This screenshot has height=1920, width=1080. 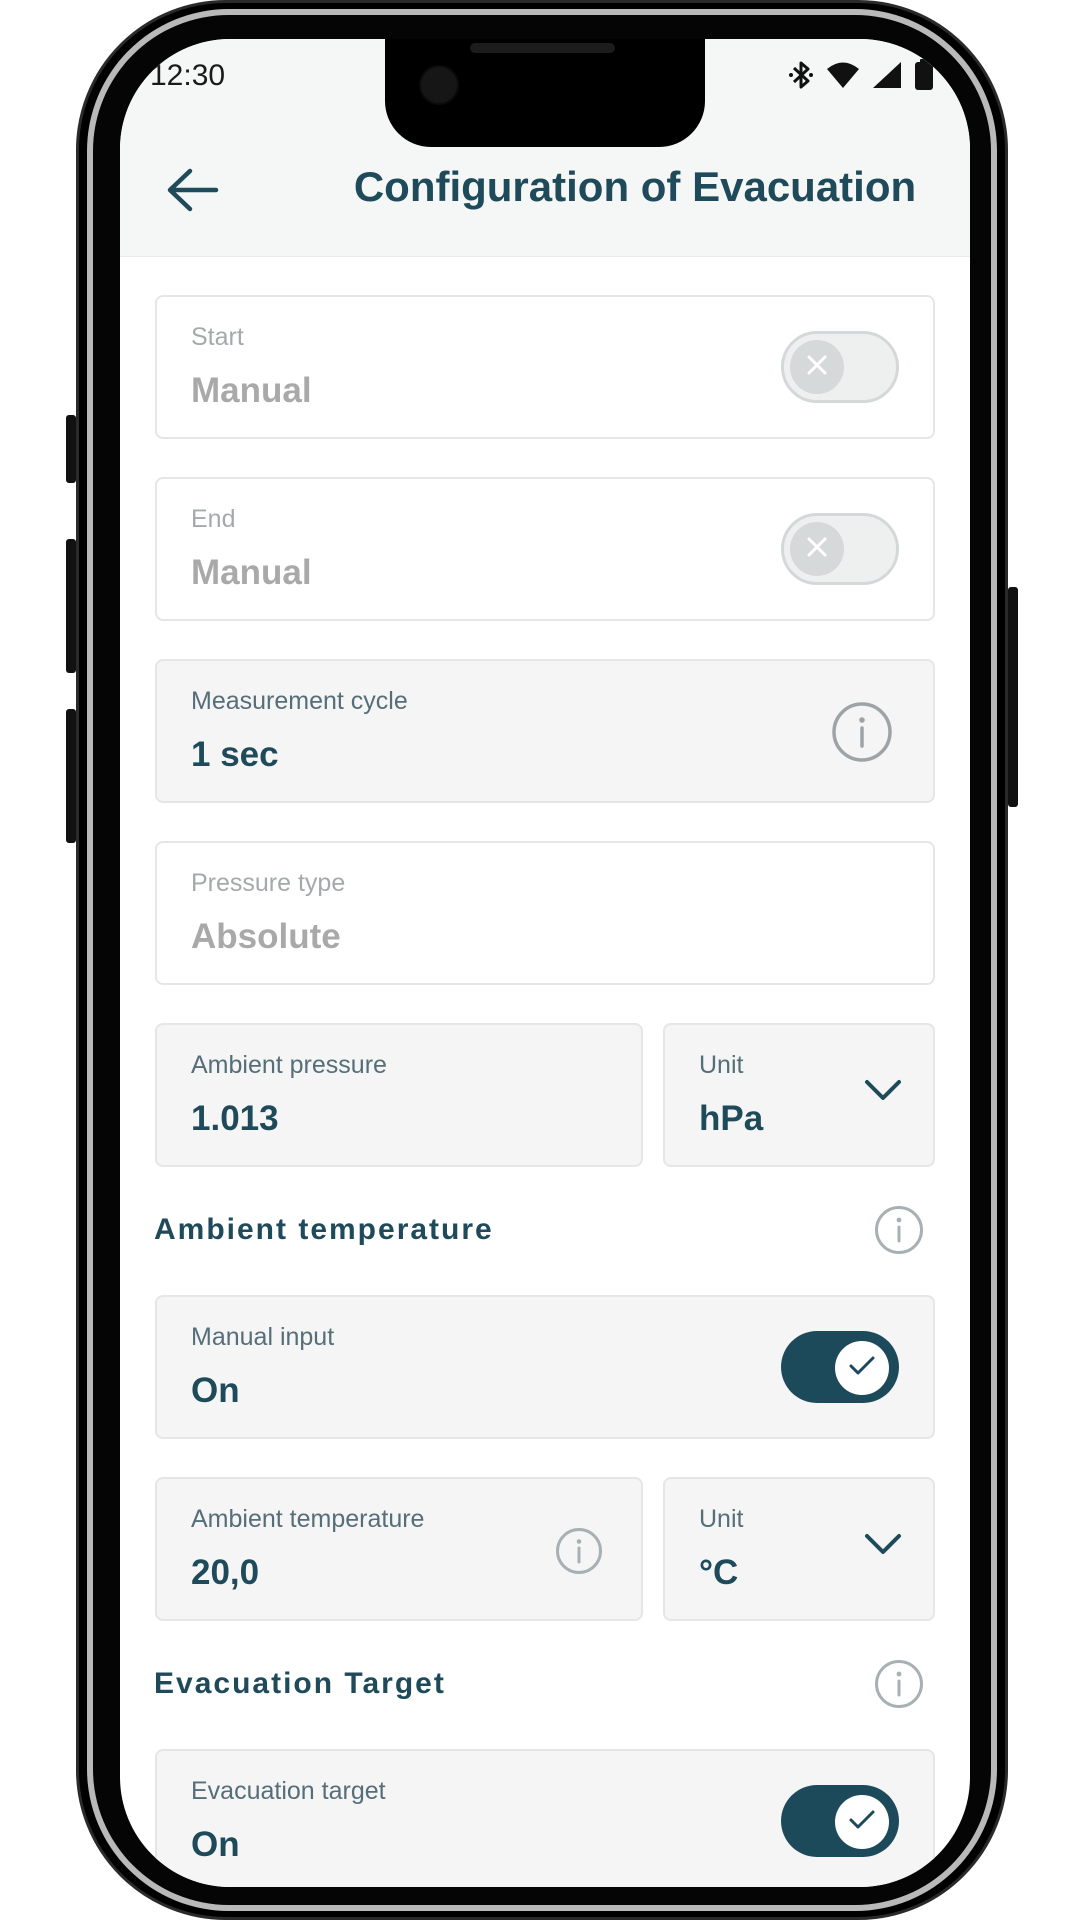 What do you see at coordinates (71, 606) in the screenshot?
I see `volume-up-button` at bounding box center [71, 606].